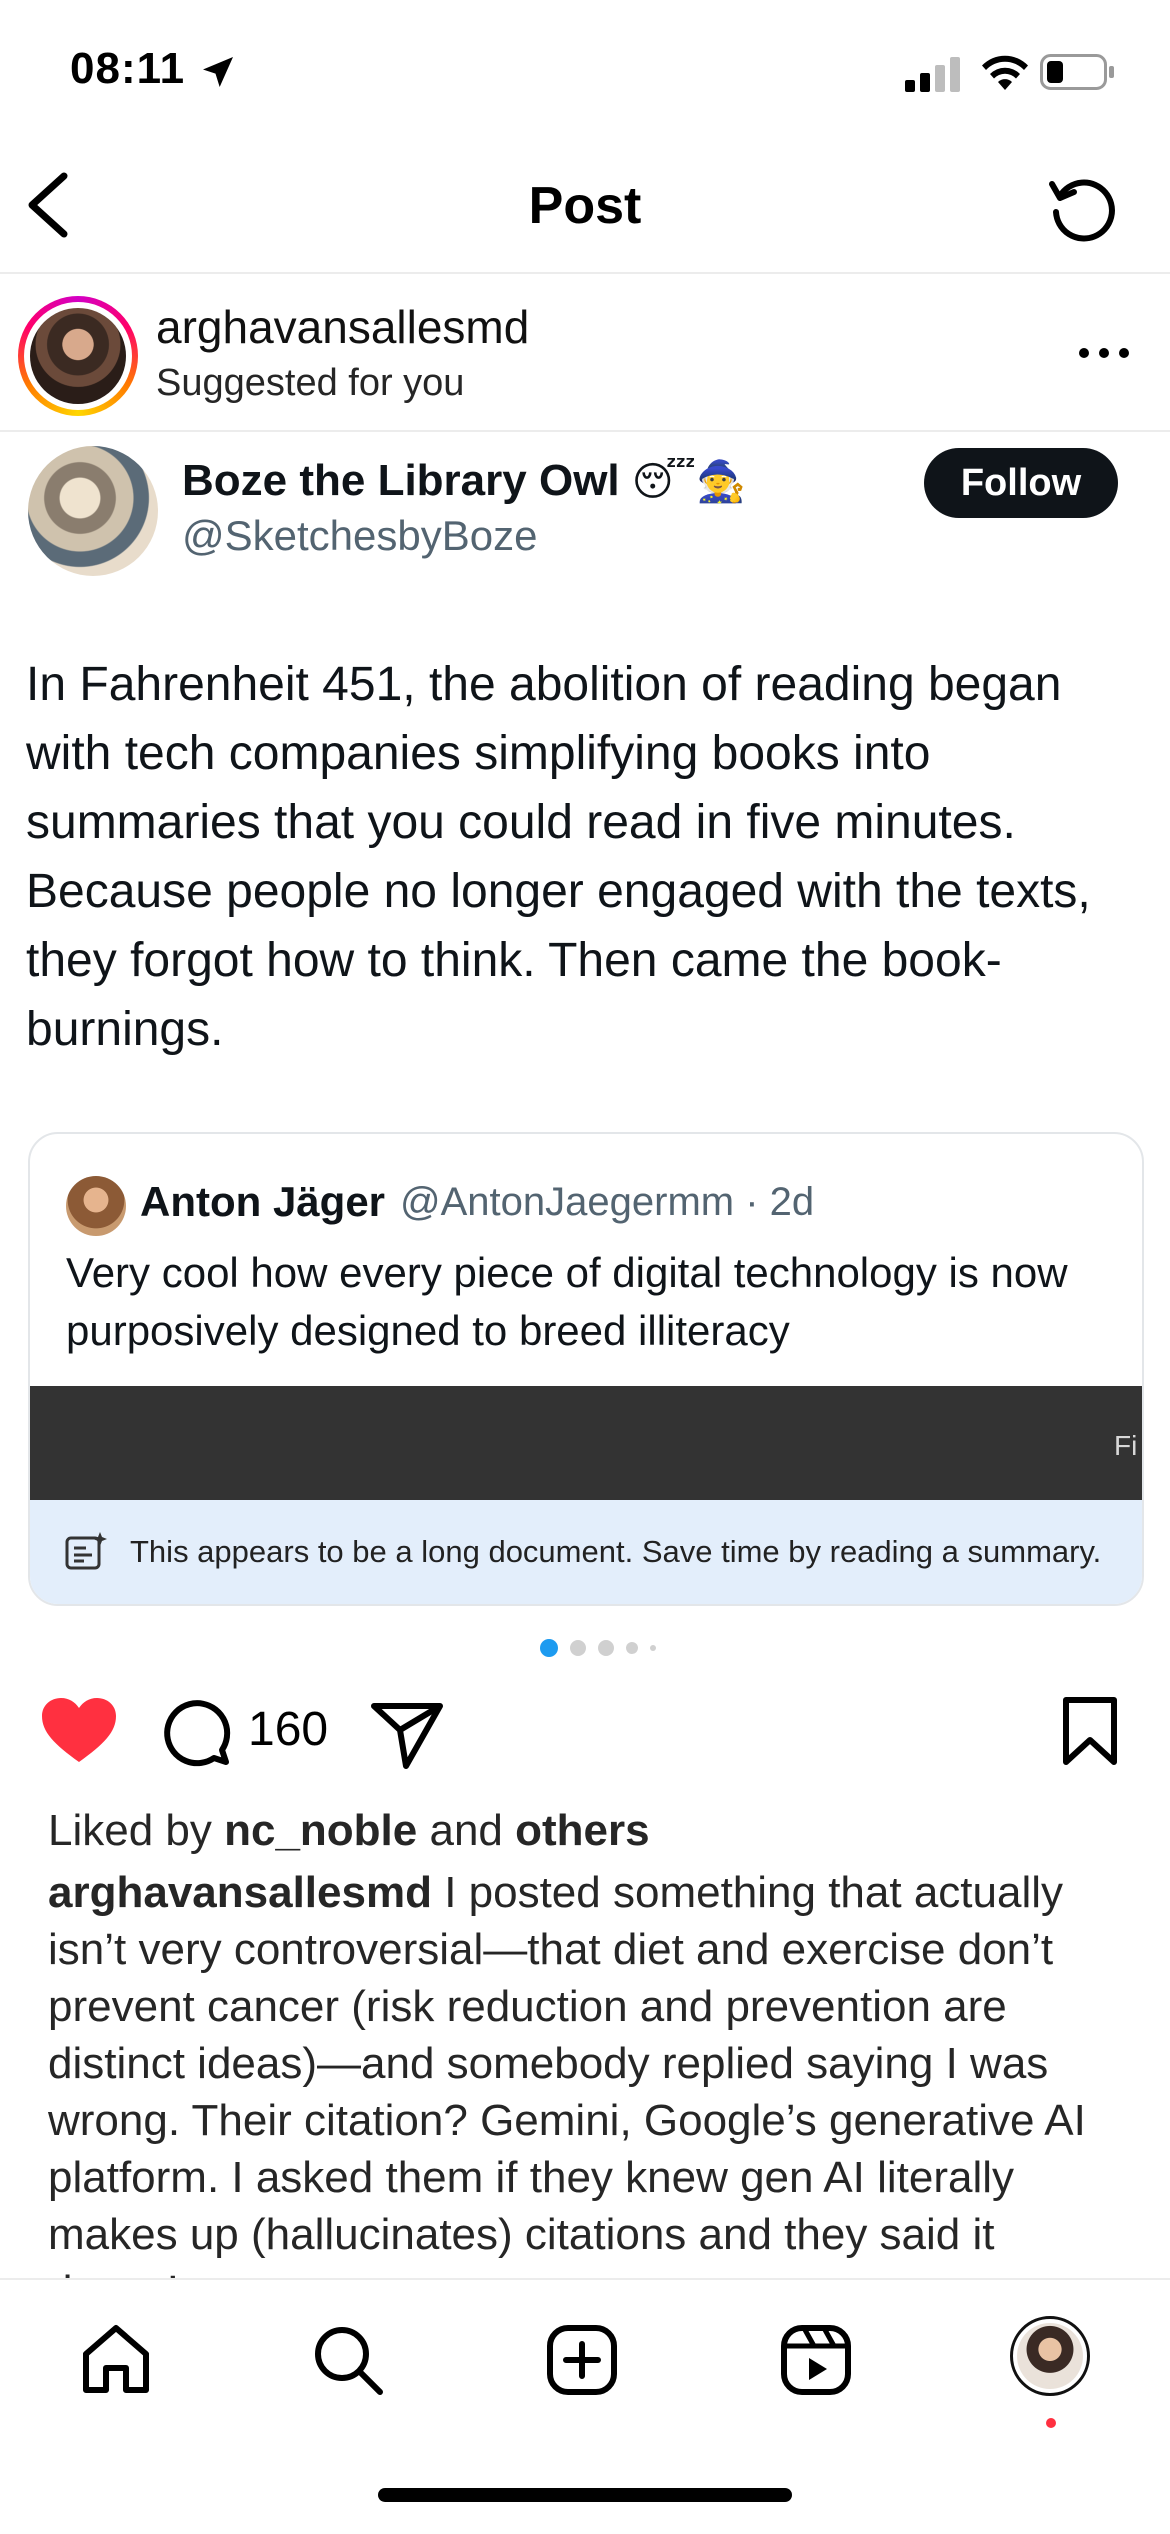 The image size is (1170, 2534). What do you see at coordinates (1051, 2423) in the screenshot?
I see `notification-dot` at bounding box center [1051, 2423].